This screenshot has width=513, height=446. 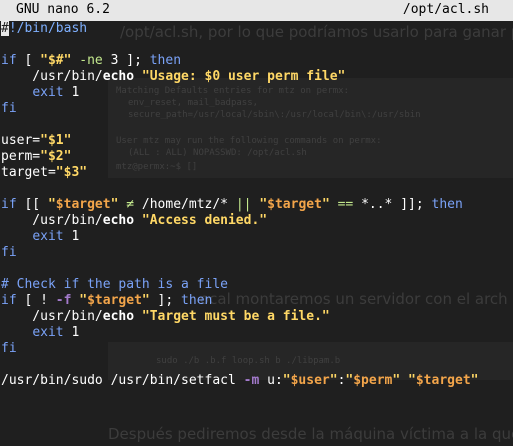 I want to click on code-token: ||, so click(x=243, y=204).